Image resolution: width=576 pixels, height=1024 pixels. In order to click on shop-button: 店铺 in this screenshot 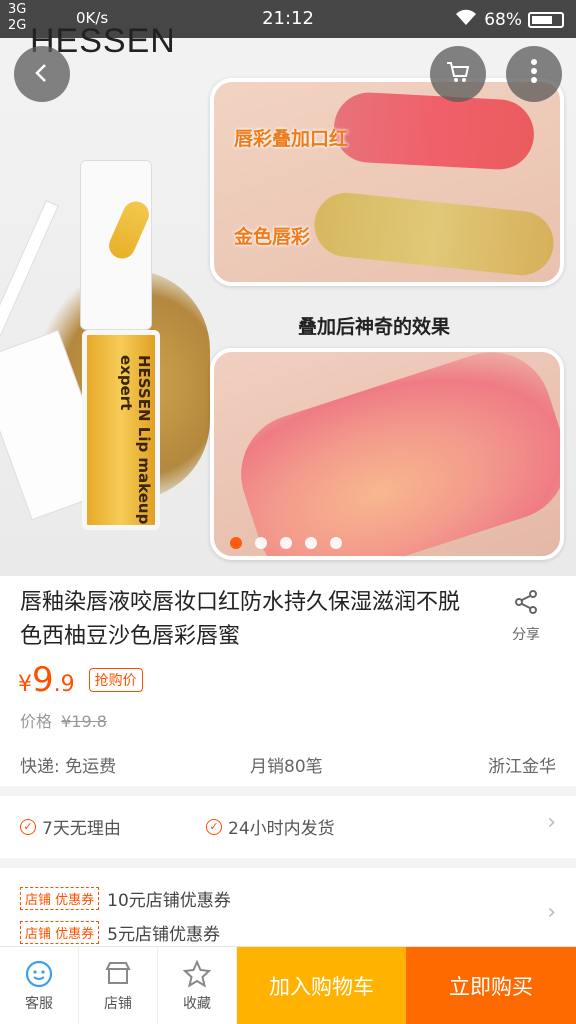, I will do `click(118, 985)`.